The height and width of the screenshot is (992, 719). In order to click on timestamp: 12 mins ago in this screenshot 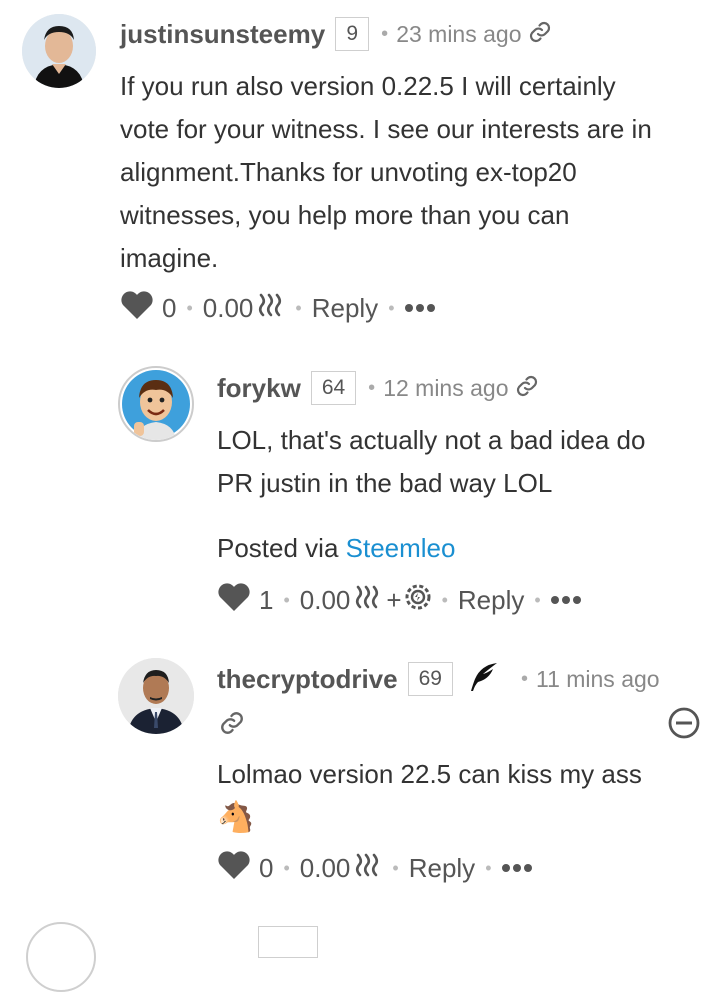, I will do `click(445, 388)`.